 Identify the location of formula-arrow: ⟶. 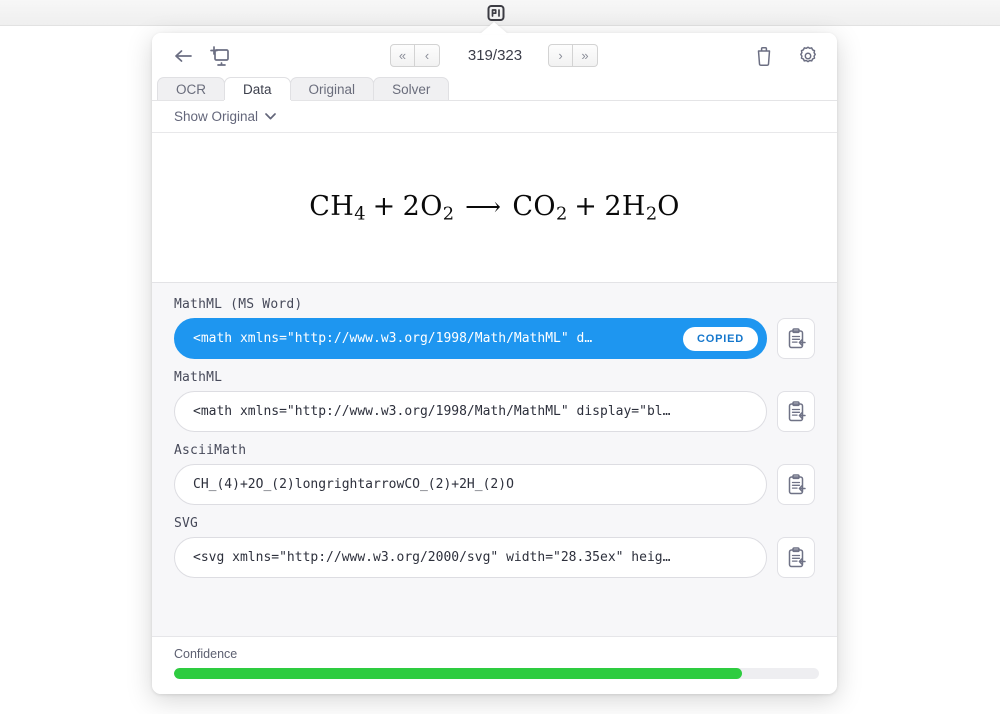
(483, 206).